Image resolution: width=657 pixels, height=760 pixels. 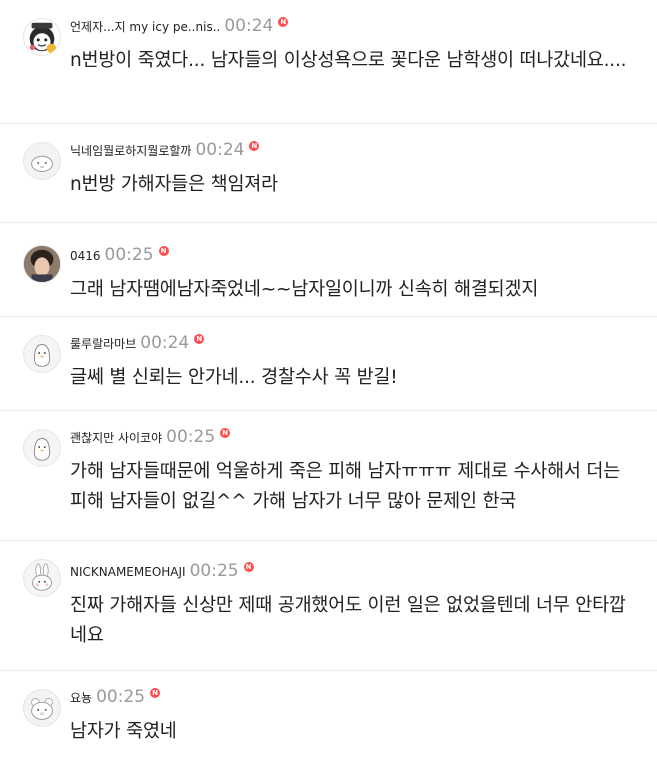 I want to click on comment-meta: 괜찮지만 사이코야 00:25 N, so click(x=150, y=437).